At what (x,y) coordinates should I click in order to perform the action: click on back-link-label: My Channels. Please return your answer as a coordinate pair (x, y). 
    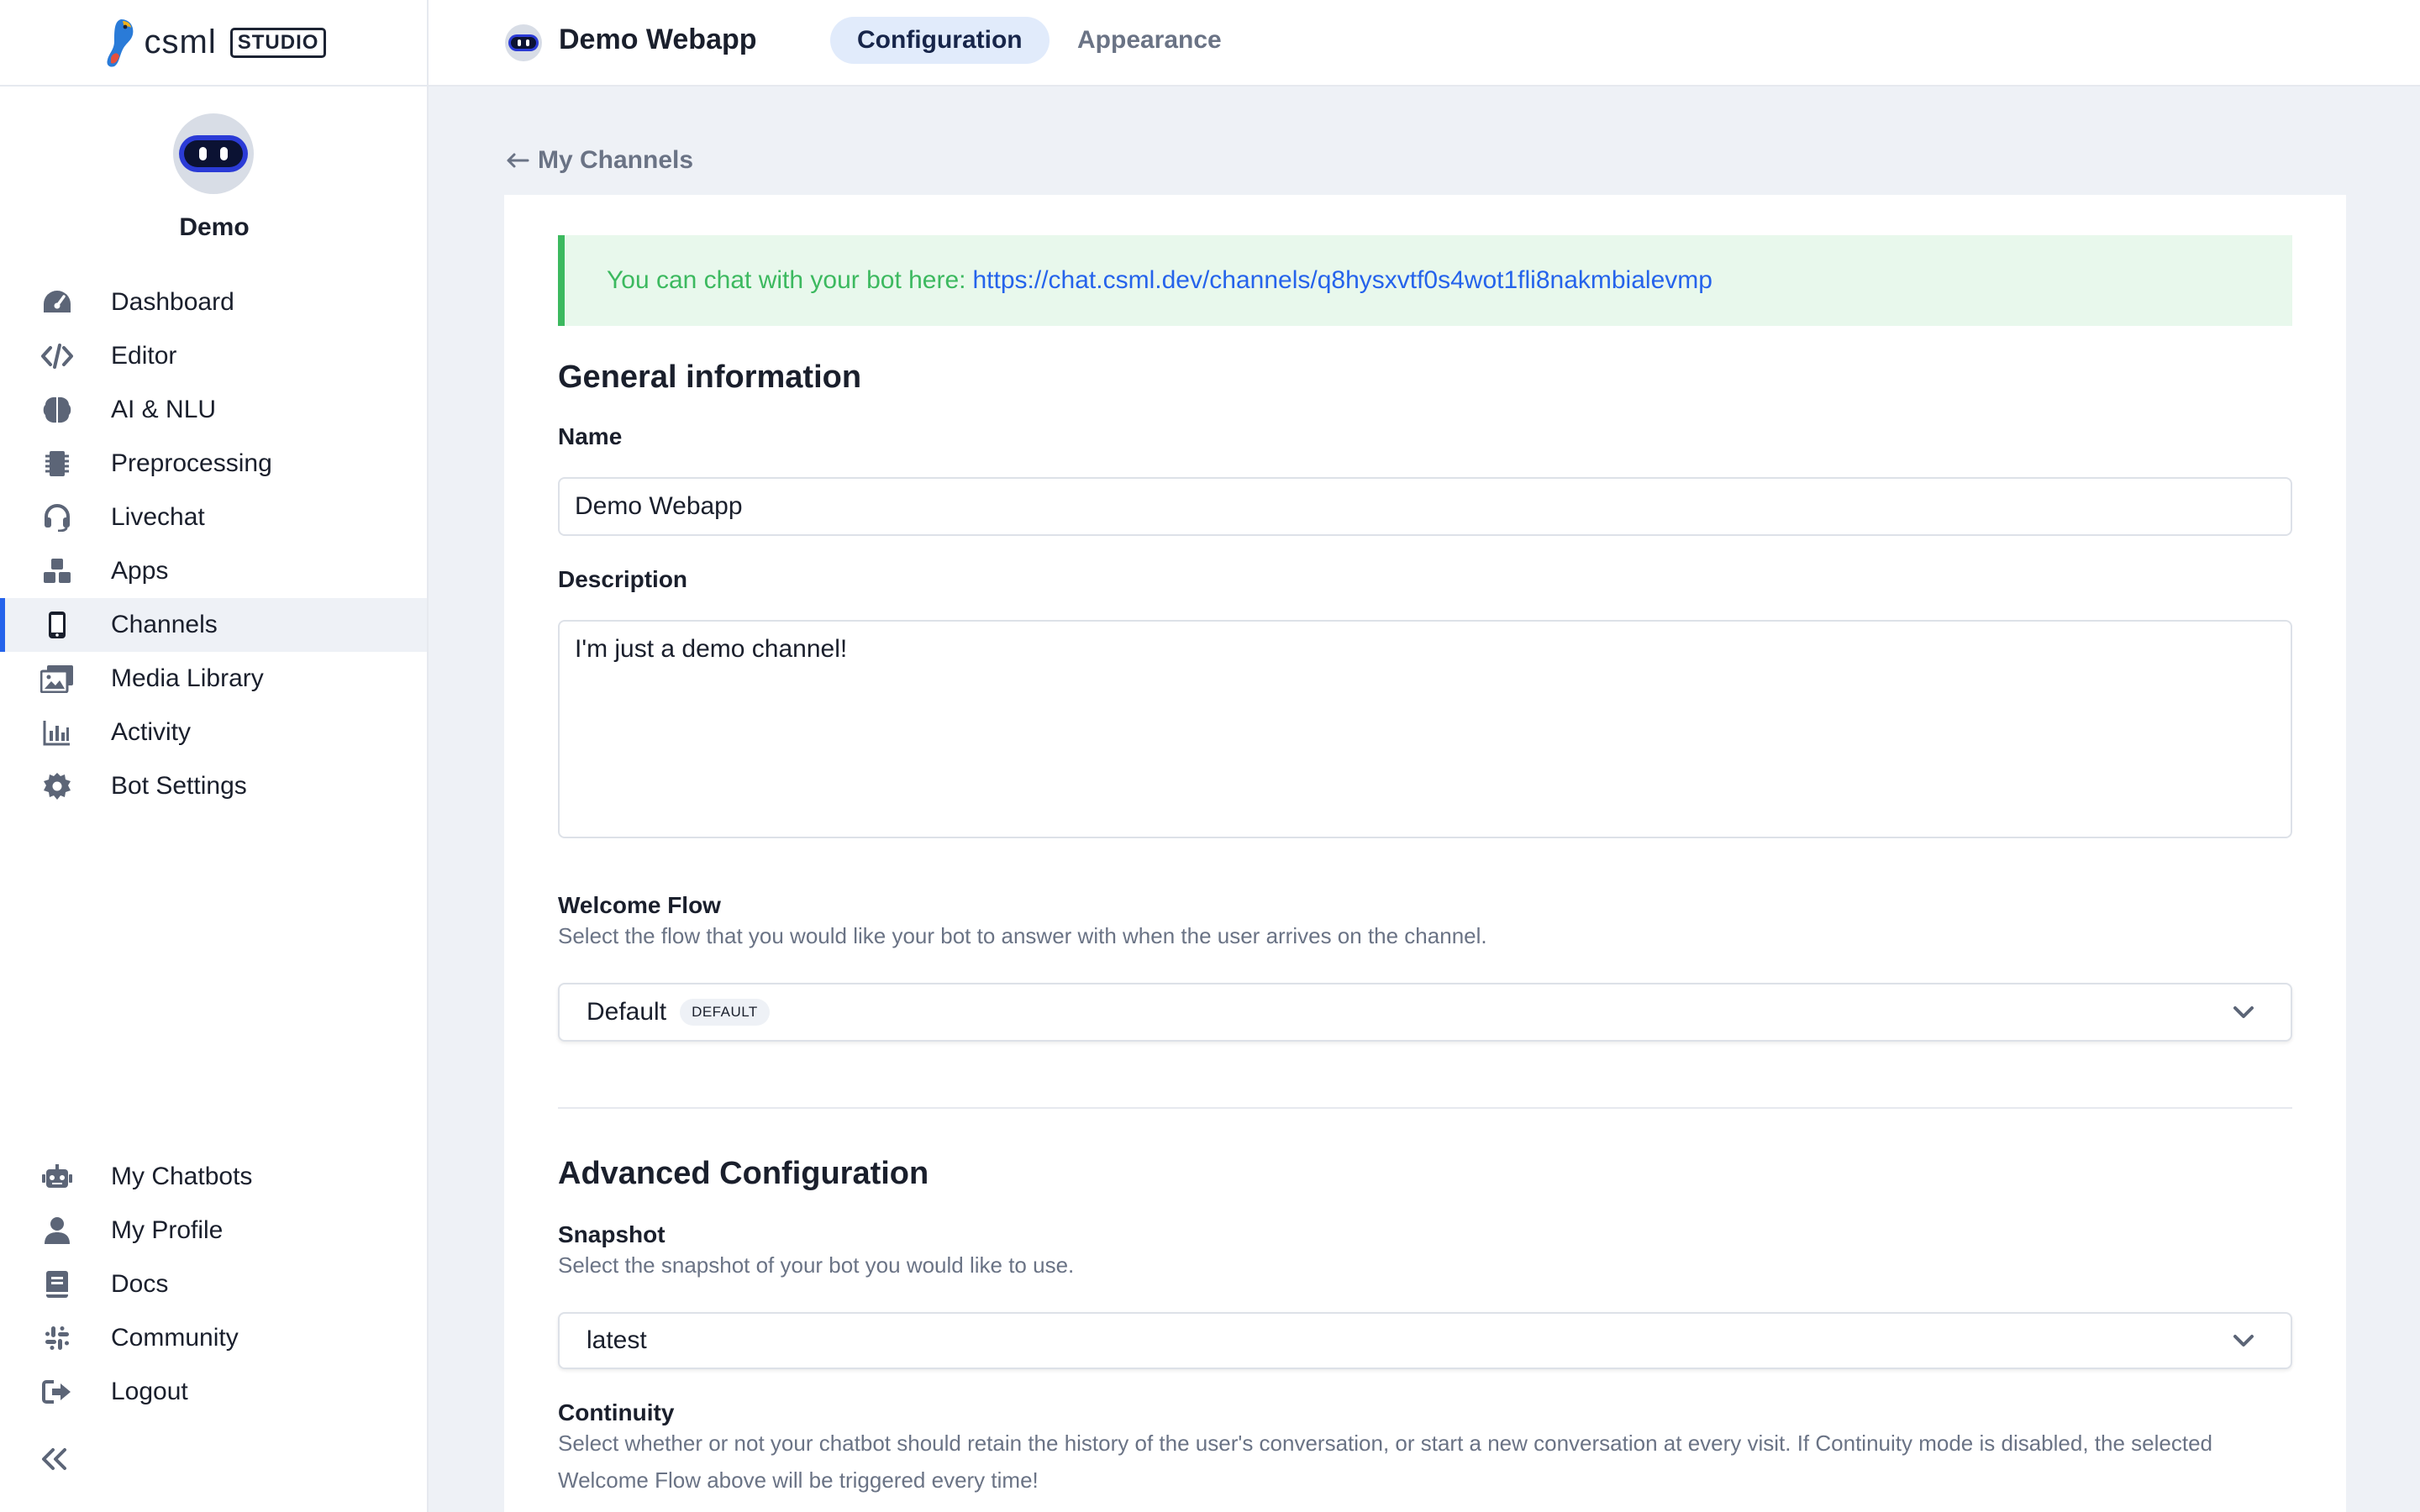
    Looking at the image, I should click on (616, 160).